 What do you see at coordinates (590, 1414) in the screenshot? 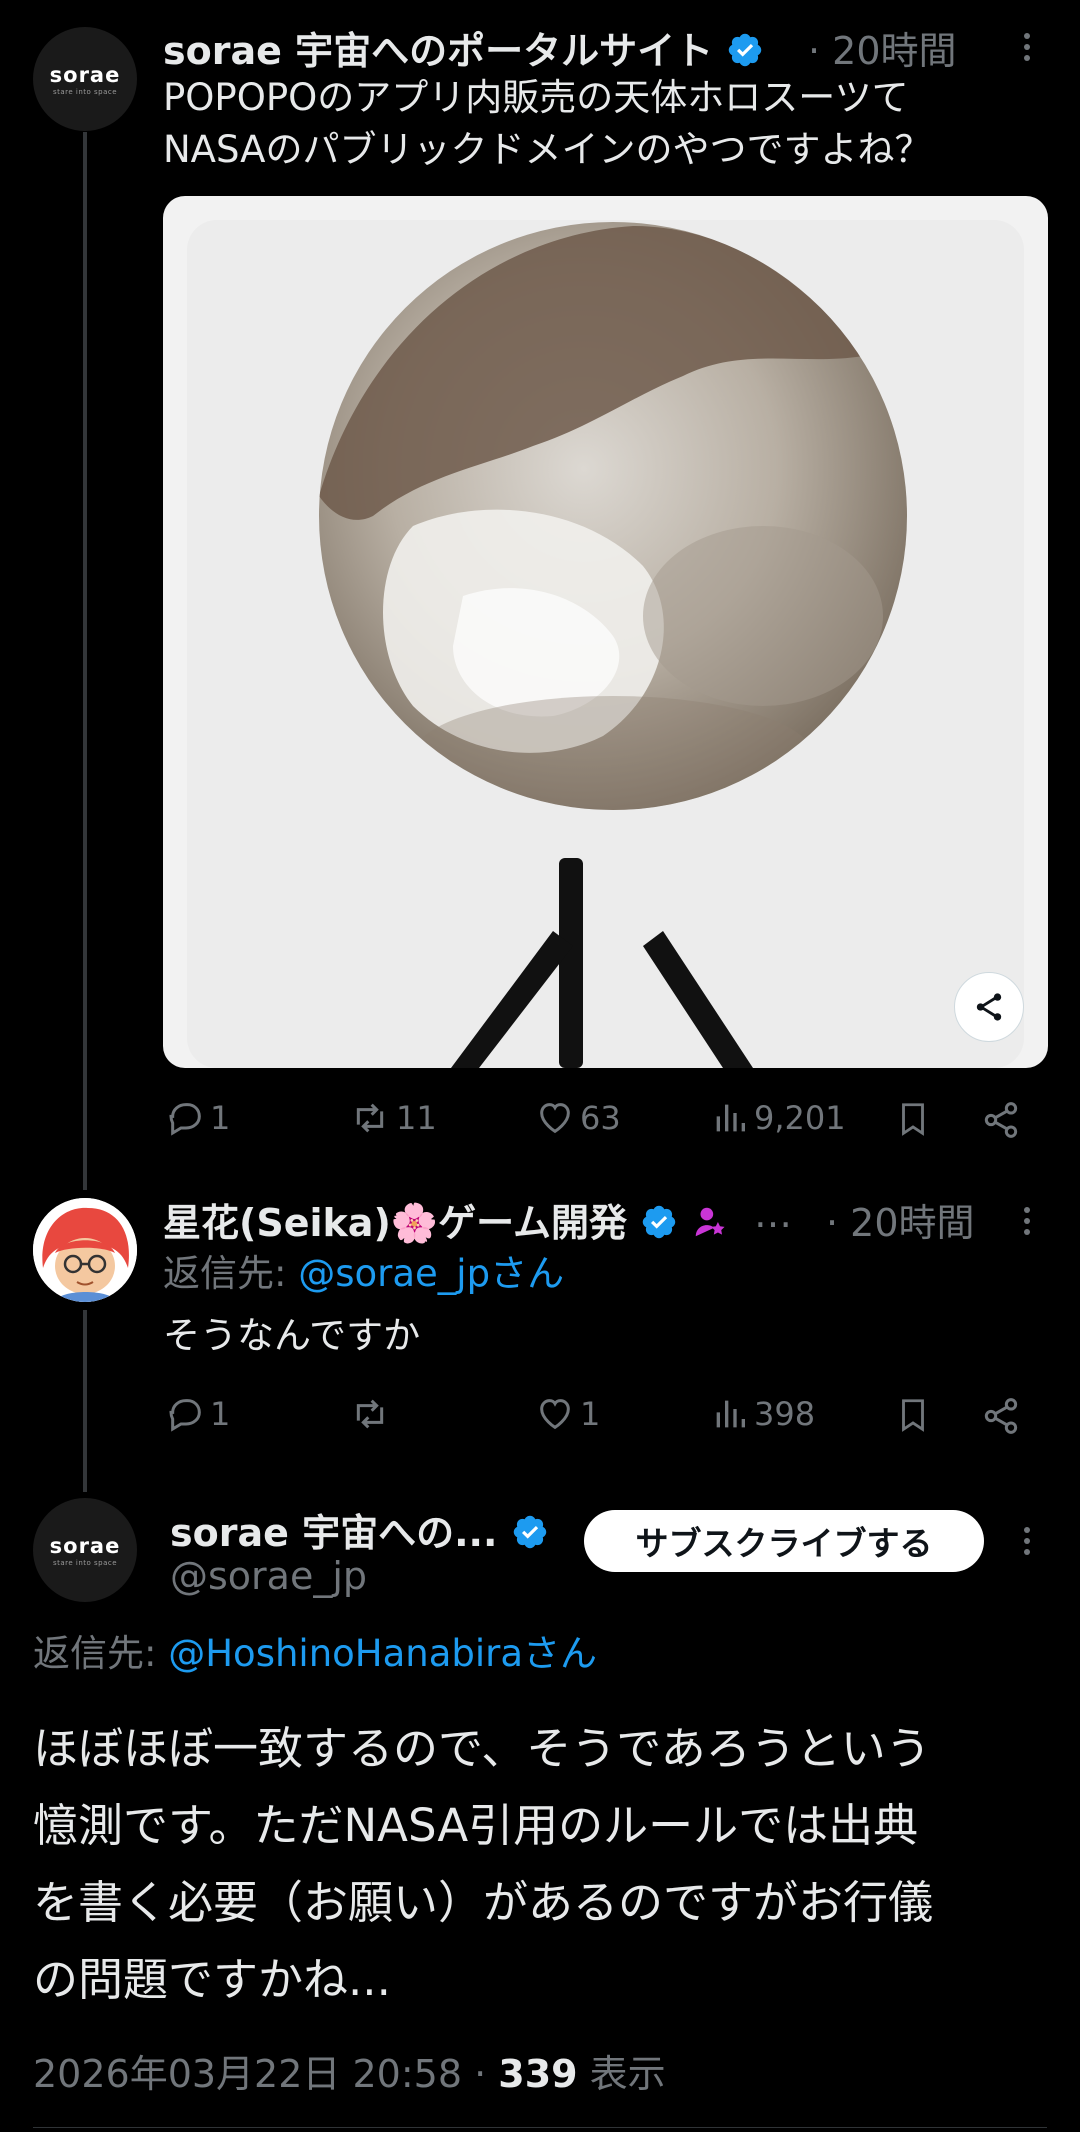
I see `like-count: 1` at bounding box center [590, 1414].